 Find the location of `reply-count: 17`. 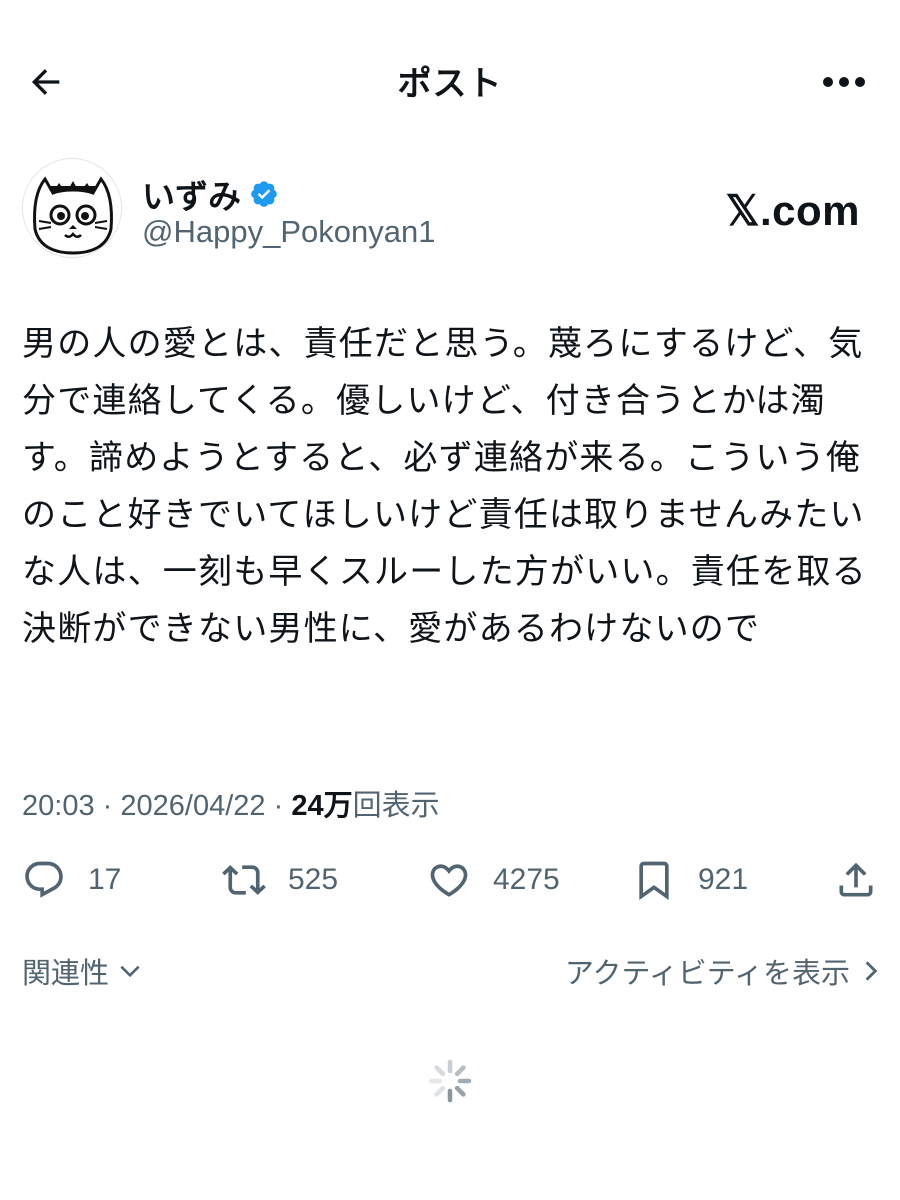

reply-count: 17 is located at coordinates (105, 879).